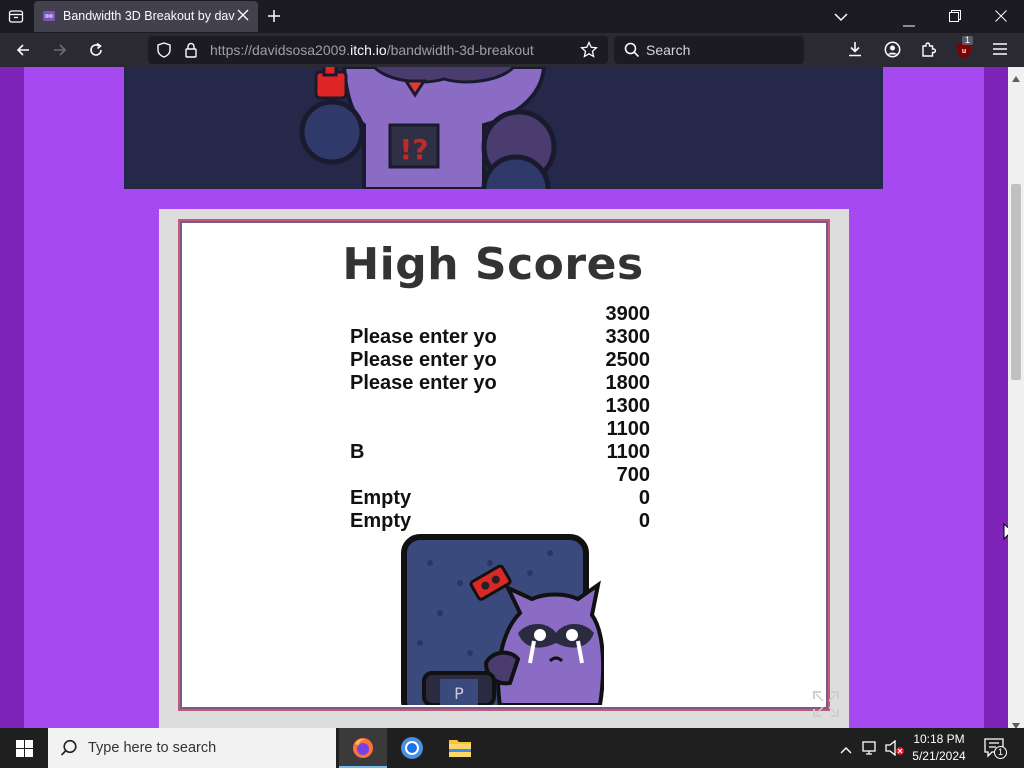 This screenshot has width=1024, height=768. What do you see at coordinates (841, 18) in the screenshot?
I see `chevron-down-icon` at bounding box center [841, 18].